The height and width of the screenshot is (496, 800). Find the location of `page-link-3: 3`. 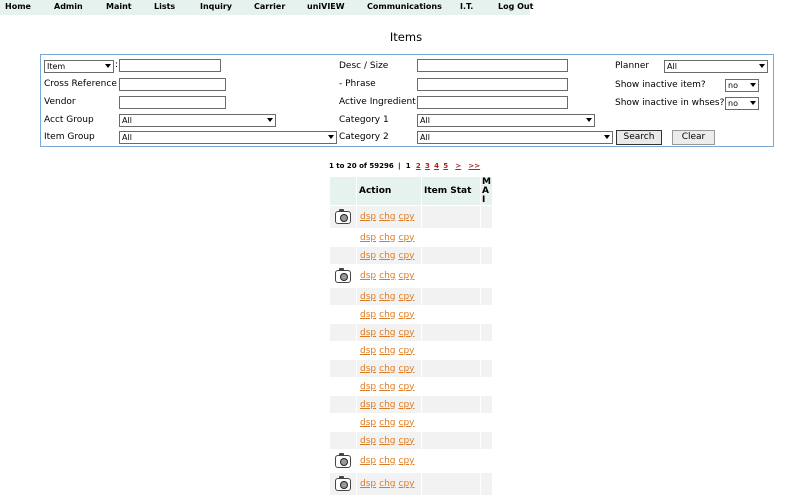

page-link-3: 3 is located at coordinates (427, 166).